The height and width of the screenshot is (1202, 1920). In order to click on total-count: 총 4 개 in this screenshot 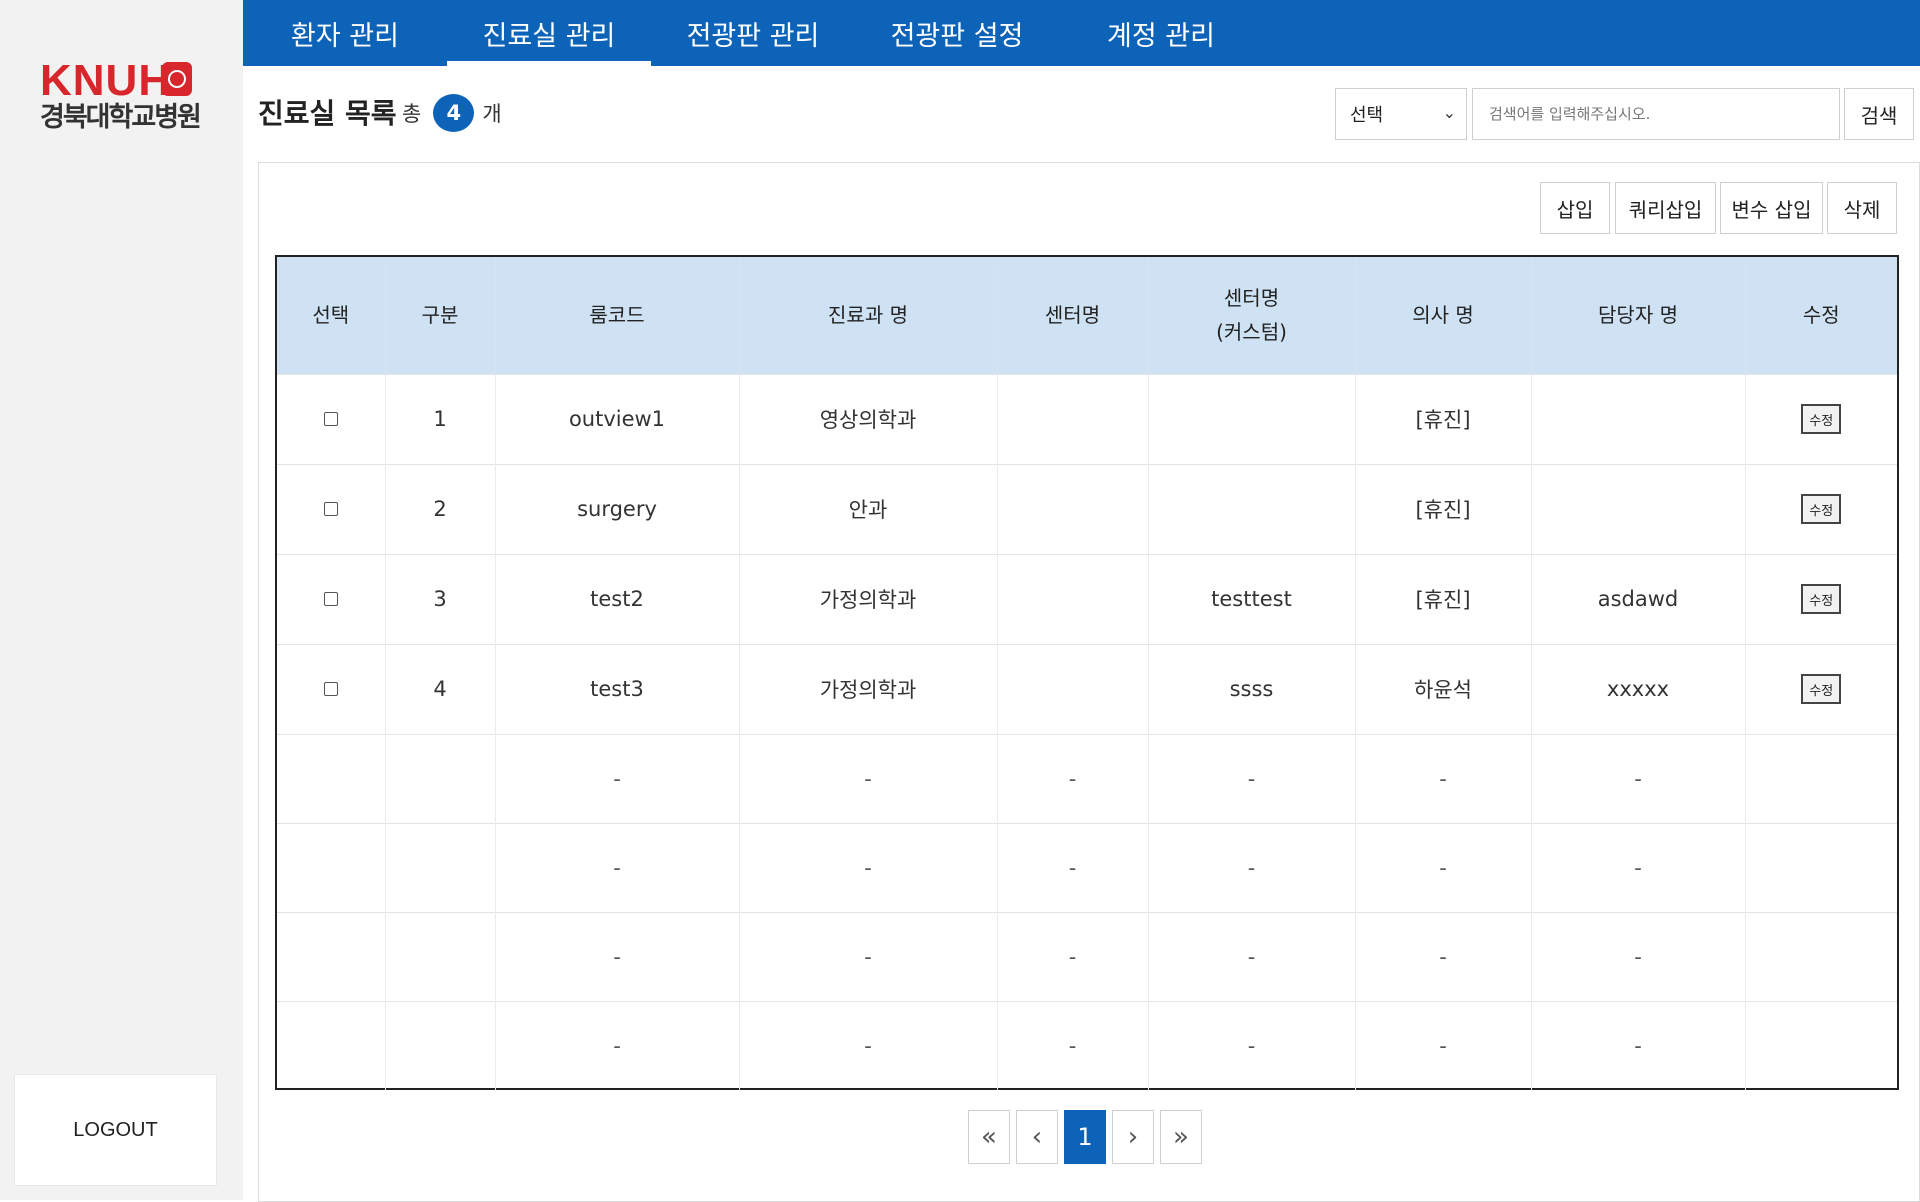, I will do `click(452, 113)`.